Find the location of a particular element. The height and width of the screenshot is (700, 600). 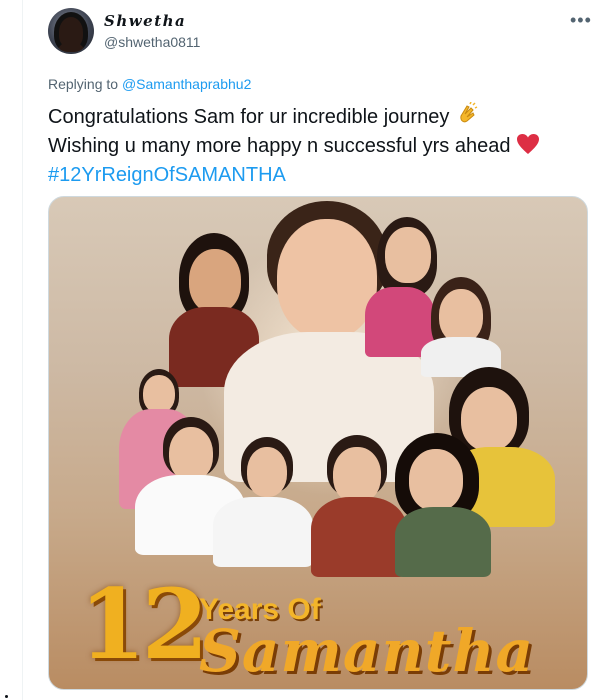

hashtag-link: #12YrReignOfSAMANTHA is located at coordinates (318, 175).